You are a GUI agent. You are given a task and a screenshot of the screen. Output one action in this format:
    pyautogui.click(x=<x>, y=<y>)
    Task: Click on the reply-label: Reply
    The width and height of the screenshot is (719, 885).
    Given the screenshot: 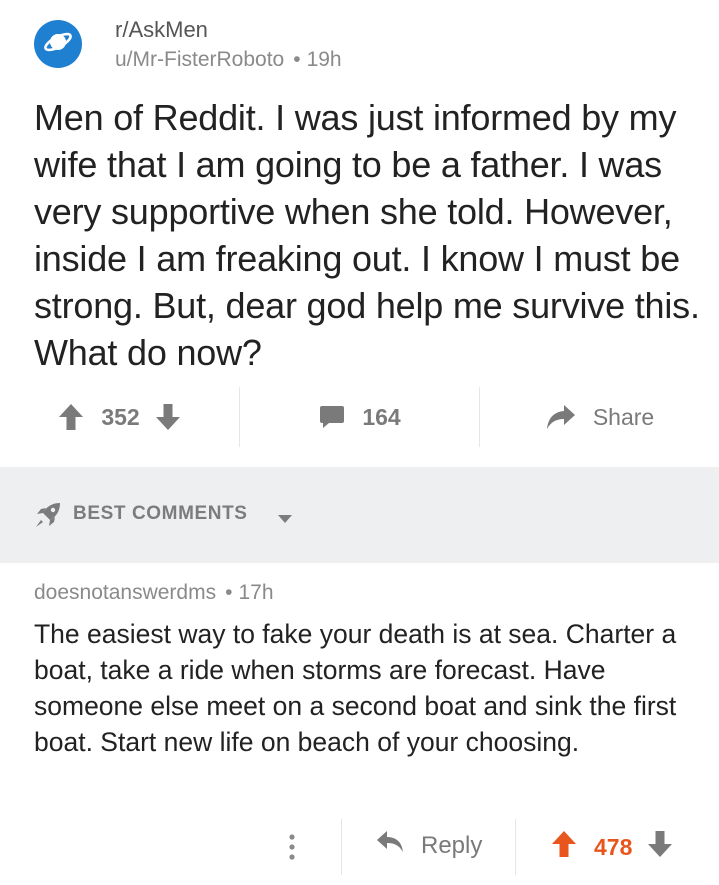 What is the action you would take?
    pyautogui.click(x=452, y=845)
    